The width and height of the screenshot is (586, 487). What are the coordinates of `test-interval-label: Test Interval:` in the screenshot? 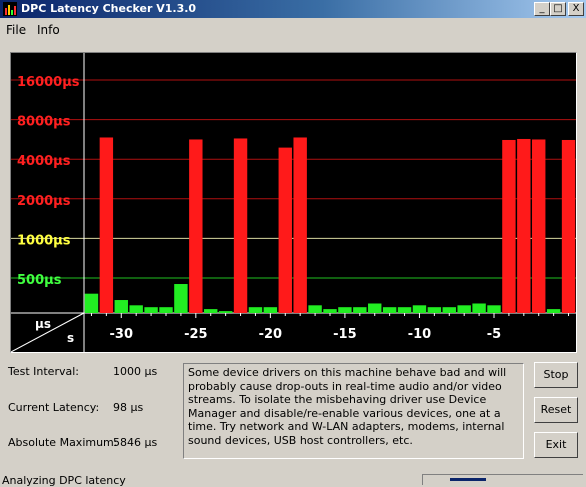 It's located at (43, 371).